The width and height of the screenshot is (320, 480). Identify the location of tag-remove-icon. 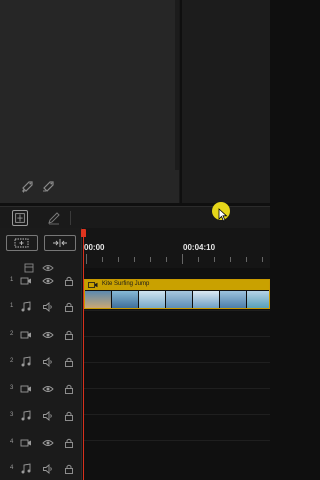
(49, 186).